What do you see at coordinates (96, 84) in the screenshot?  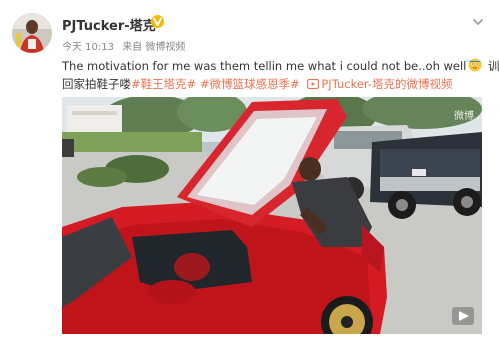 I see `post-body-text-2: 回家拍鞋子喽` at bounding box center [96, 84].